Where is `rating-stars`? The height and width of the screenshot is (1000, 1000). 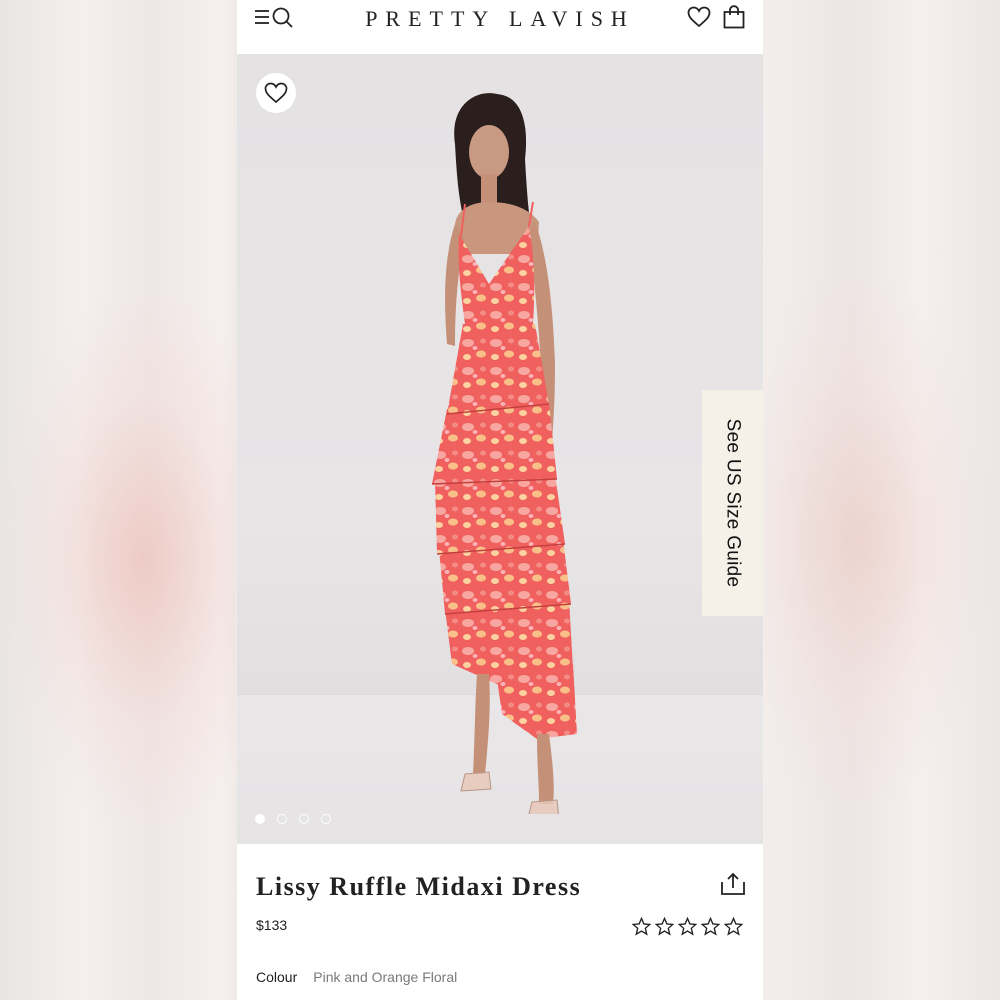
rating-stars is located at coordinates (687, 926).